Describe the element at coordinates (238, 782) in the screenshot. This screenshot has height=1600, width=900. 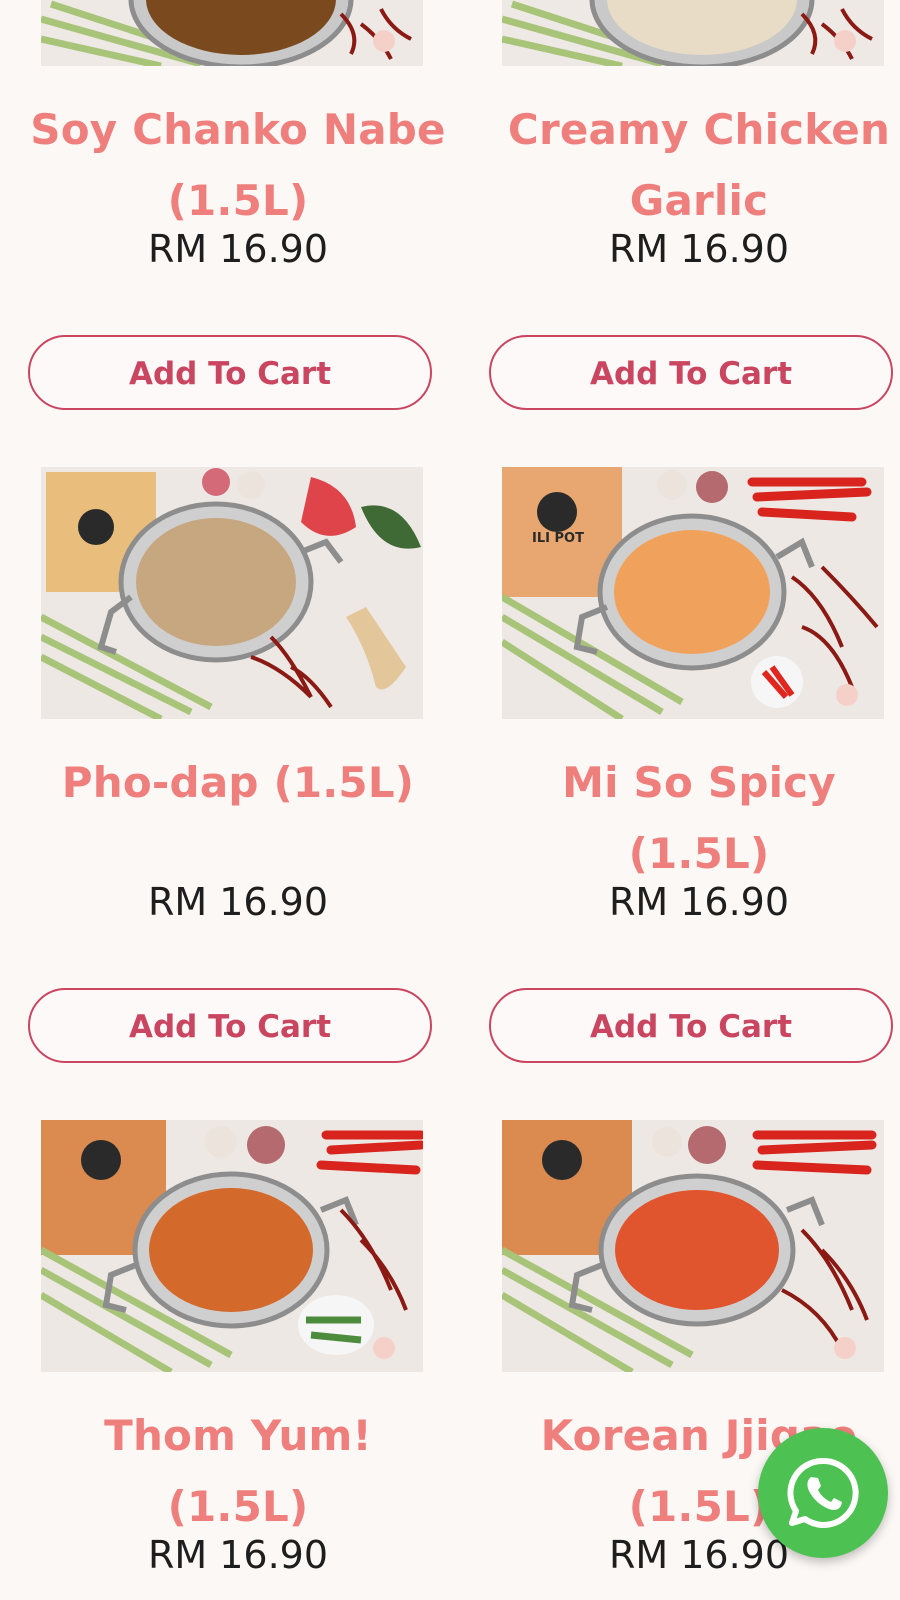
I see `product-name: Pho-dap (1.5L)` at that location.